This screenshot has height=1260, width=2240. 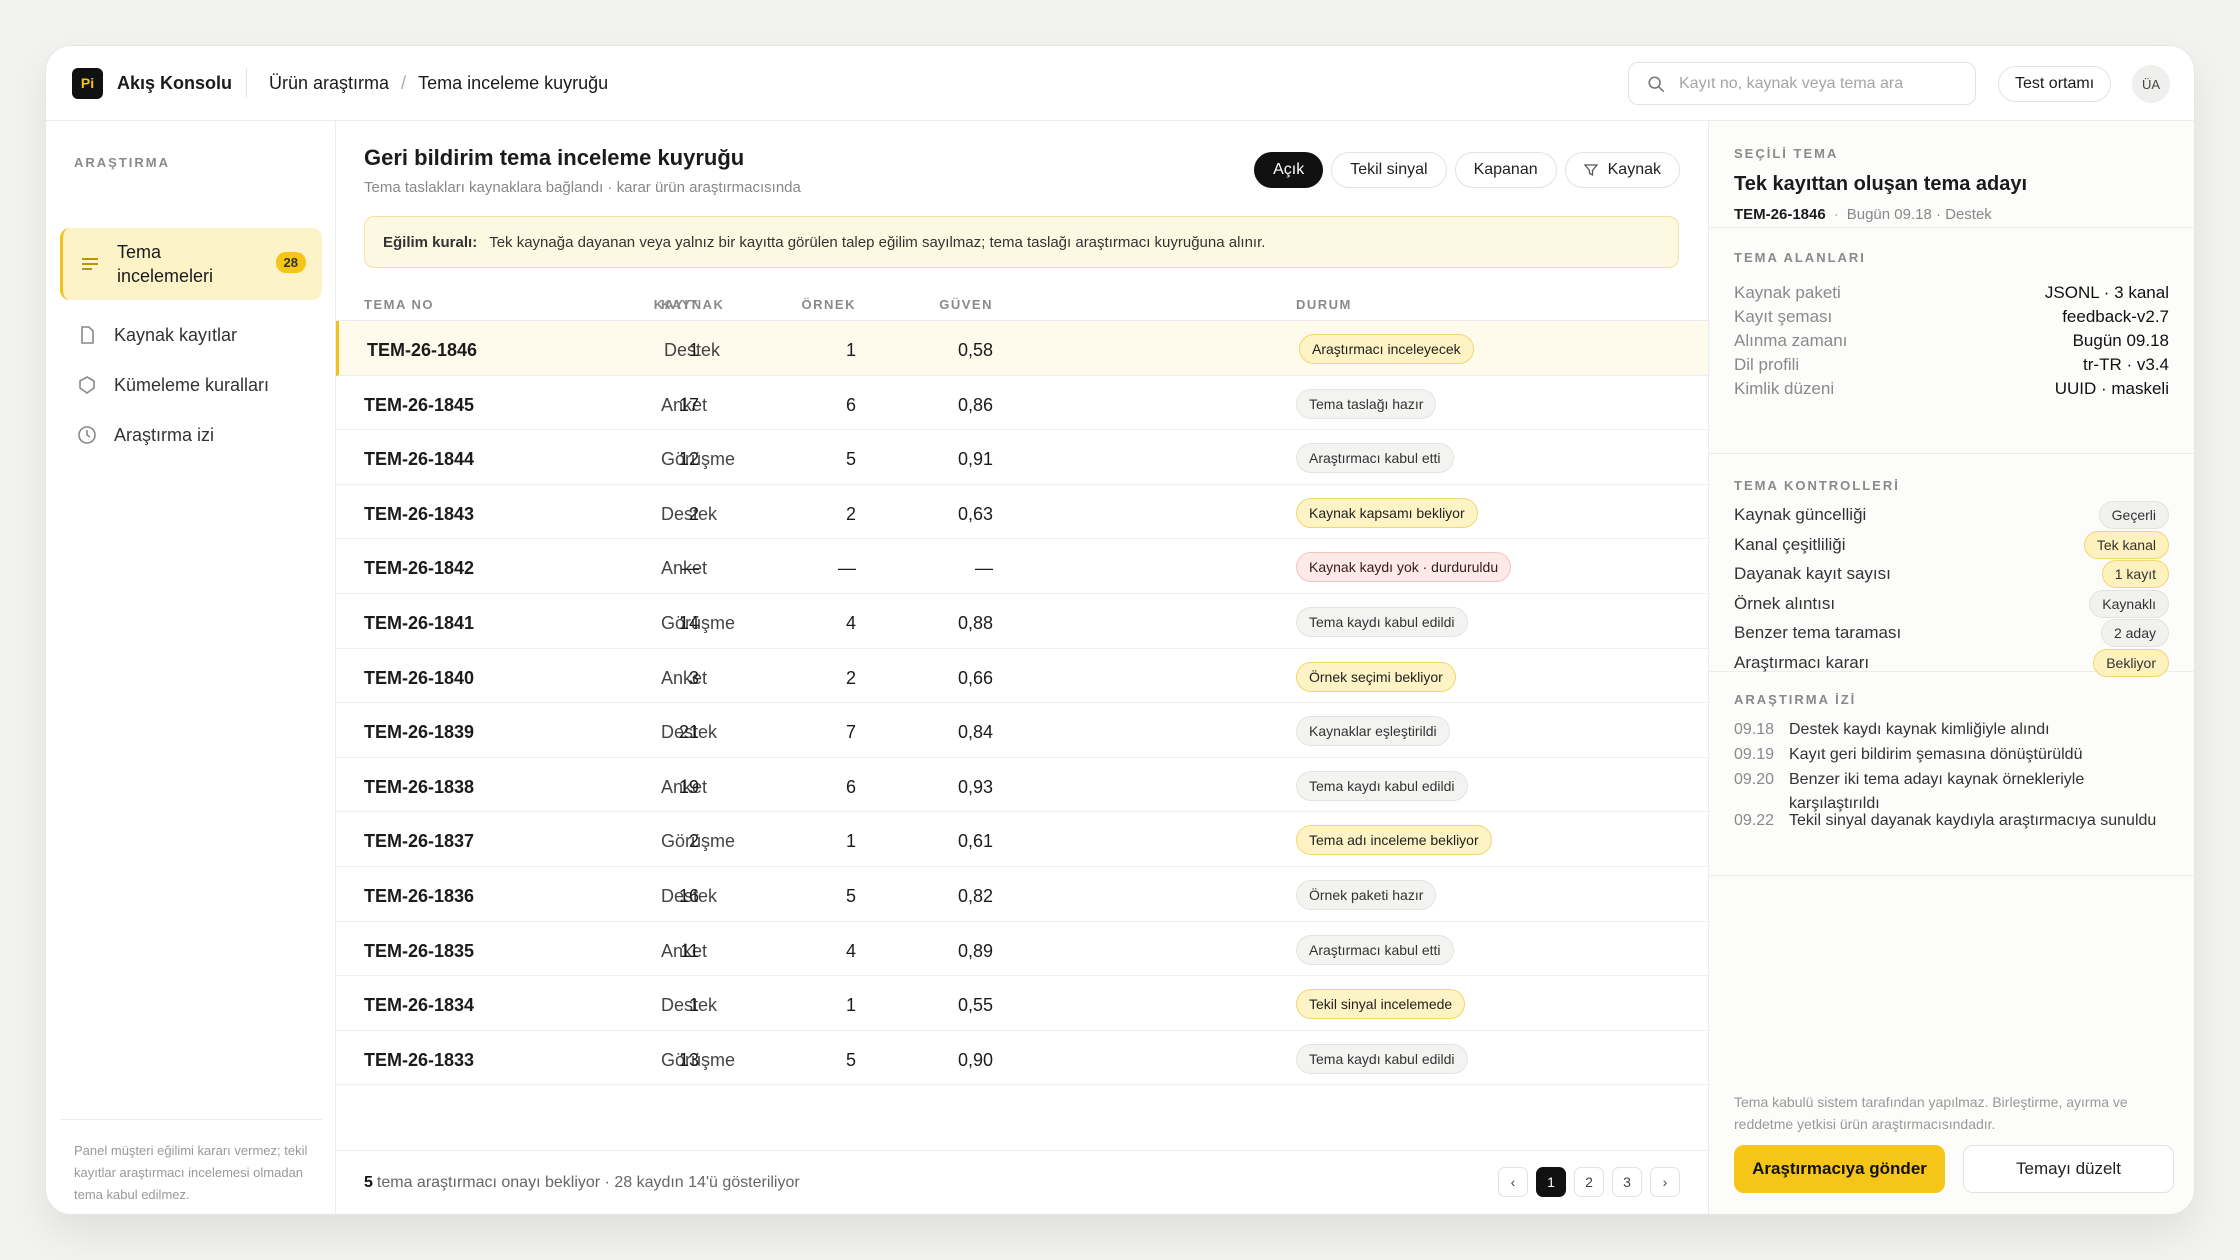 What do you see at coordinates (1505, 170) in the screenshot?
I see `filter-closed: Kapanan` at bounding box center [1505, 170].